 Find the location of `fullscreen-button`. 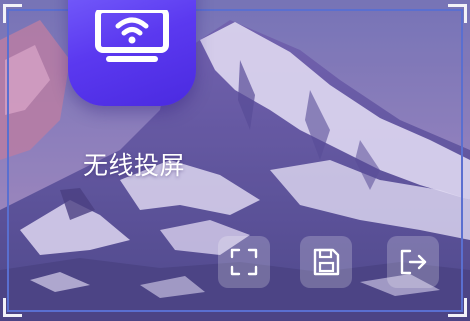

fullscreen-button is located at coordinates (244, 262).